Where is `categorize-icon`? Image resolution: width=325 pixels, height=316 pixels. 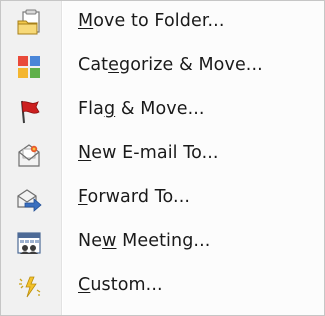
categorize-icon is located at coordinates (29, 67).